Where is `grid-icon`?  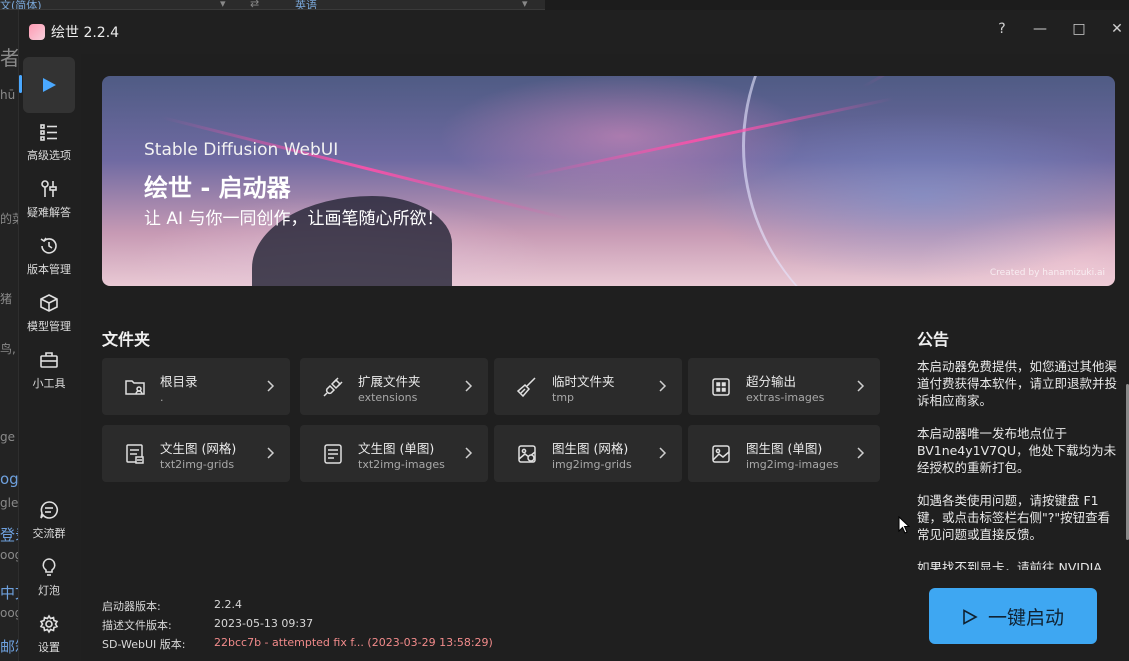
grid-icon is located at coordinates (721, 387).